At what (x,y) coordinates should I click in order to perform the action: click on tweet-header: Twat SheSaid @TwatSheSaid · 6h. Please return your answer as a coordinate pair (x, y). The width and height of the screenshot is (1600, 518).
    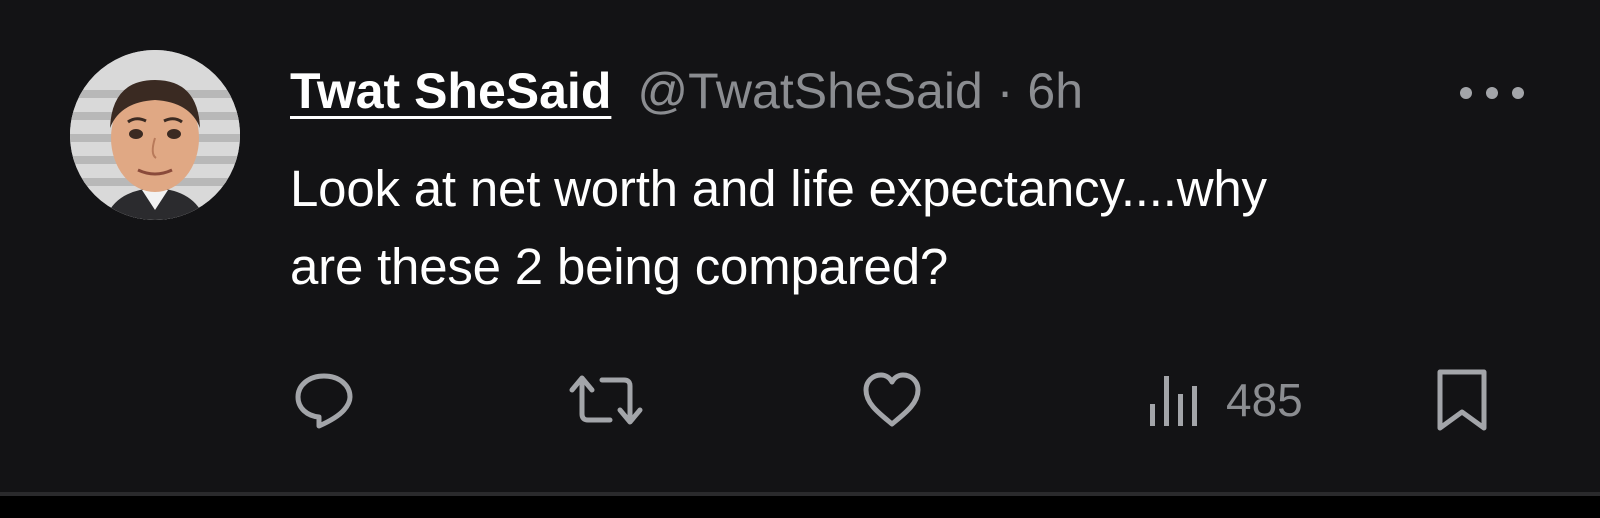
    Looking at the image, I should click on (686, 92).